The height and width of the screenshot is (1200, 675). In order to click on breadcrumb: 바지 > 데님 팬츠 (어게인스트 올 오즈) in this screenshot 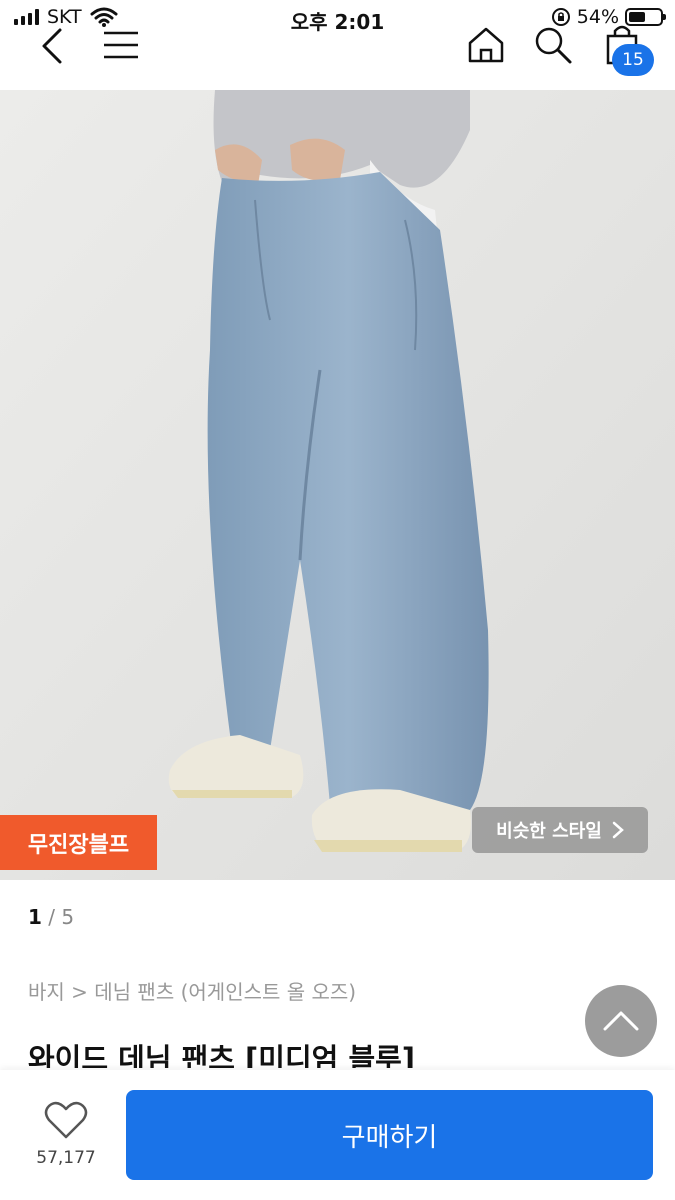, I will do `click(192, 990)`.